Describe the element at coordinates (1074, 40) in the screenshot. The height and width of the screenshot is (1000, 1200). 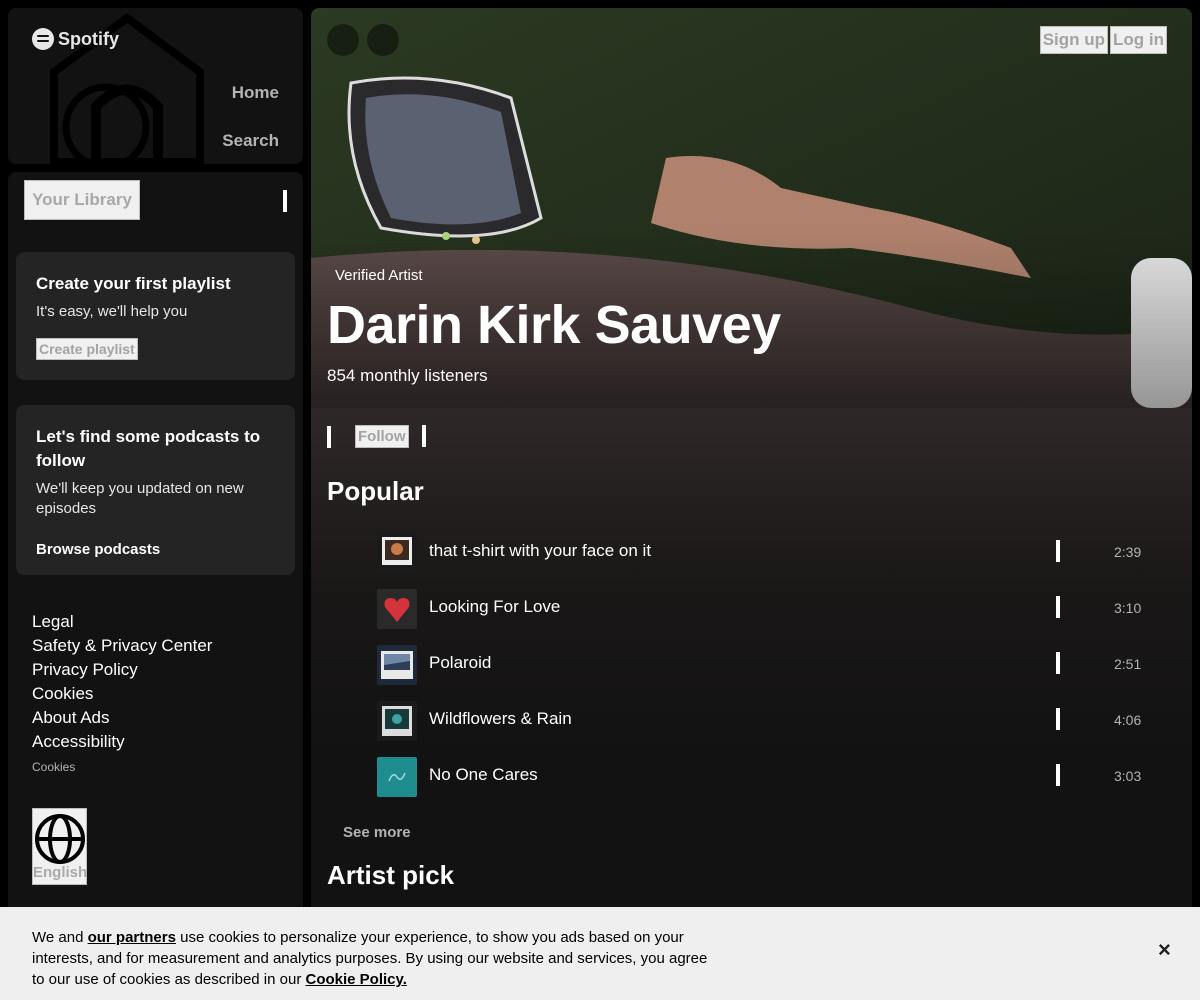
I see `signup-button: Sign up` at that location.